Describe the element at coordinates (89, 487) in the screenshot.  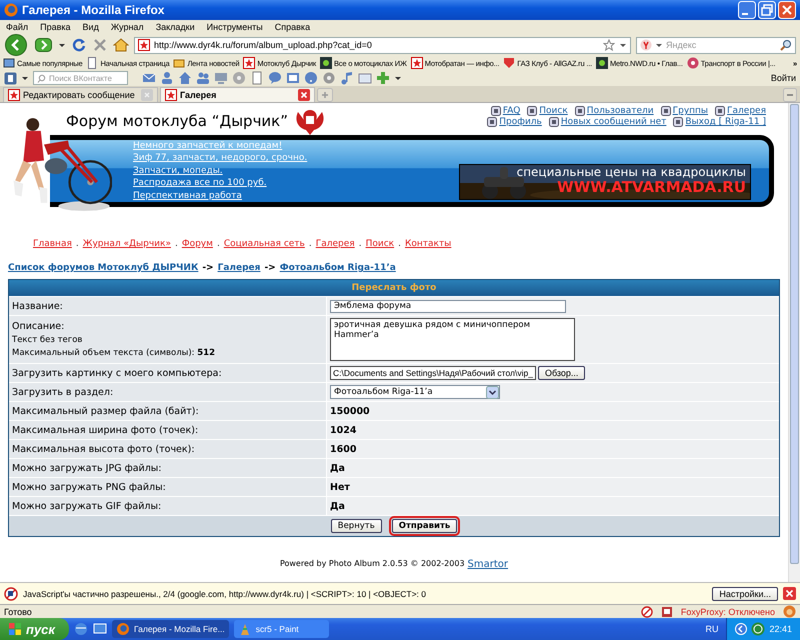
I see `field-label: Можно загружать PNG файлы:` at that location.